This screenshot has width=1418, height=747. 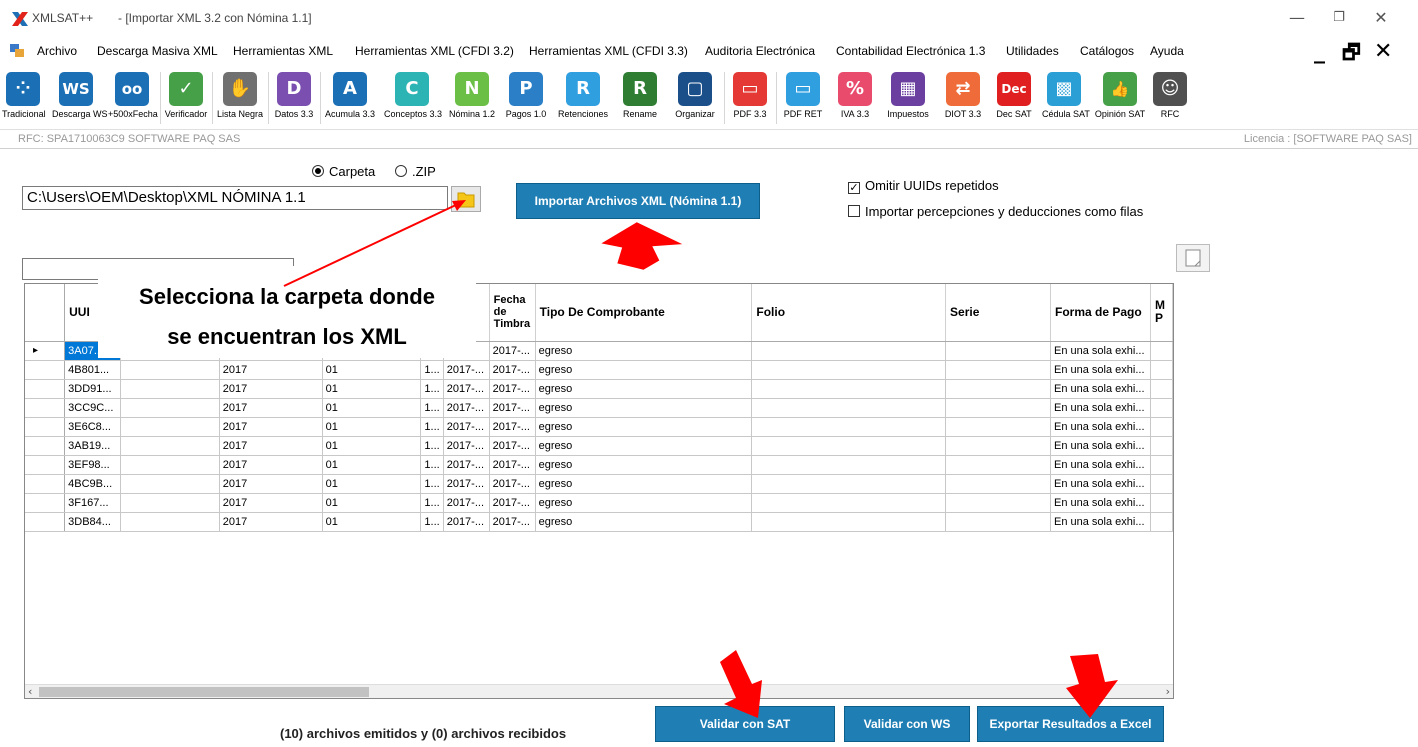 What do you see at coordinates (1168, 691) in the screenshot?
I see `scroll-right-icon: ›` at bounding box center [1168, 691].